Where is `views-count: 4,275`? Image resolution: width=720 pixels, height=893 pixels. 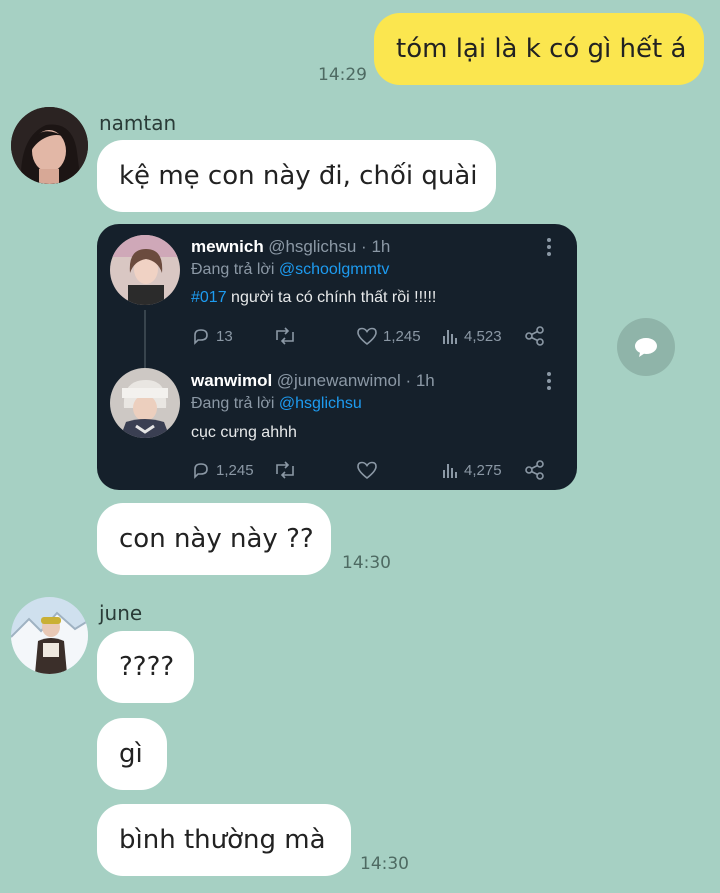 views-count: 4,275 is located at coordinates (483, 470).